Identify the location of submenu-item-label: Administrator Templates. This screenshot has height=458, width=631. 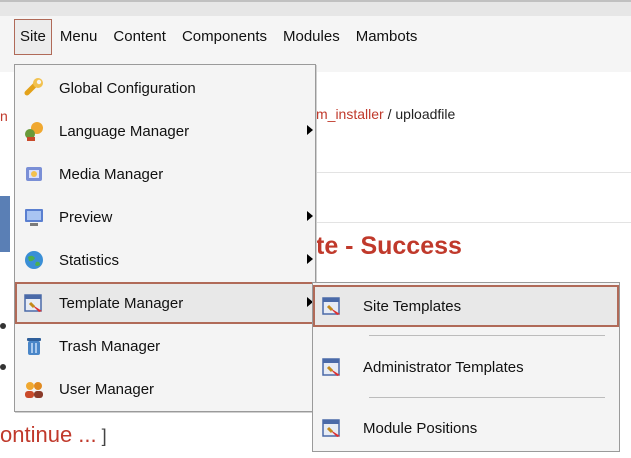
(443, 367).